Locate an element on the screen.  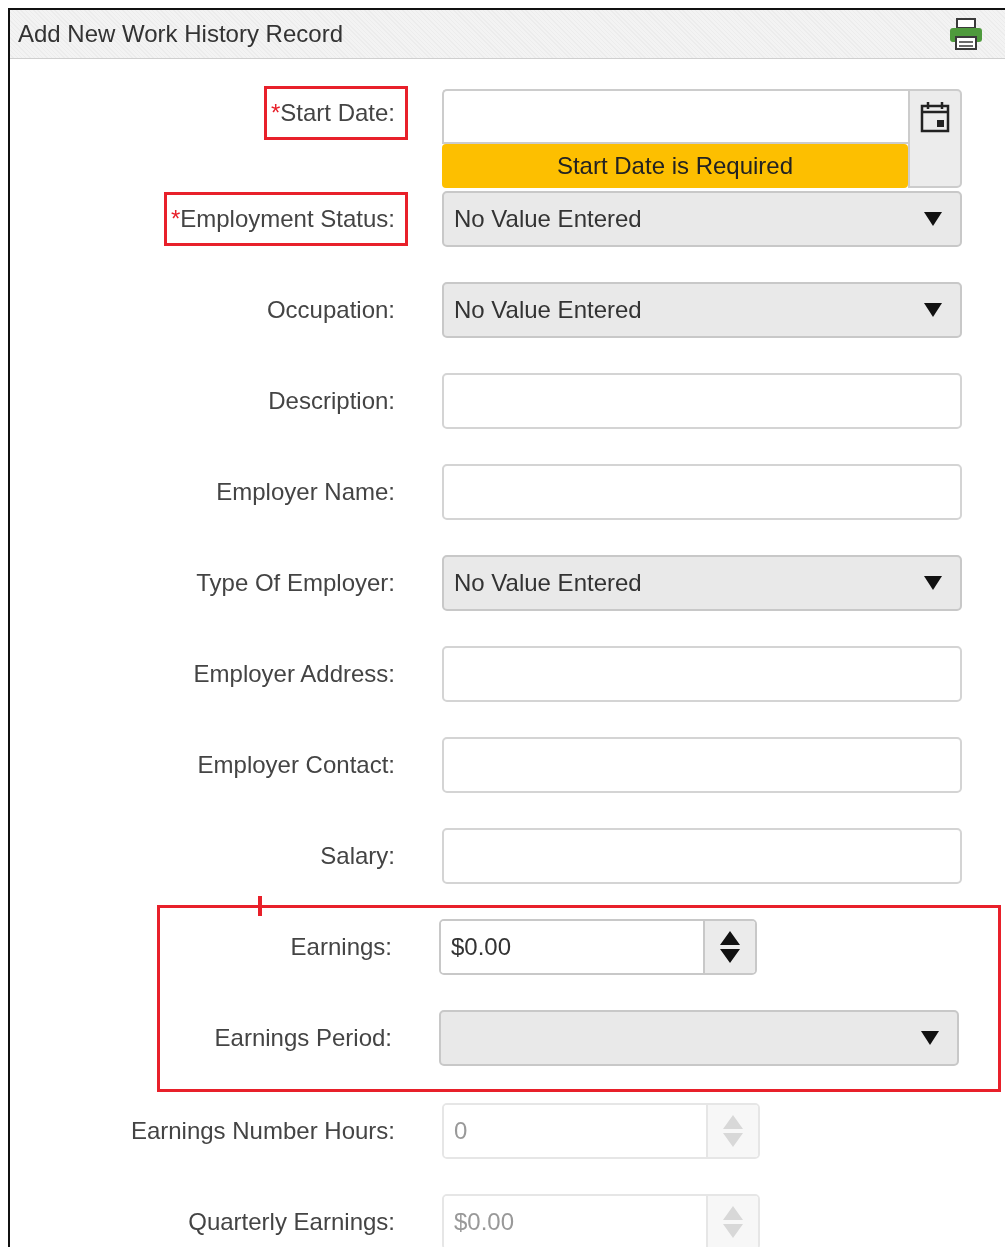
calendar-icon is located at coordinates (935, 117).